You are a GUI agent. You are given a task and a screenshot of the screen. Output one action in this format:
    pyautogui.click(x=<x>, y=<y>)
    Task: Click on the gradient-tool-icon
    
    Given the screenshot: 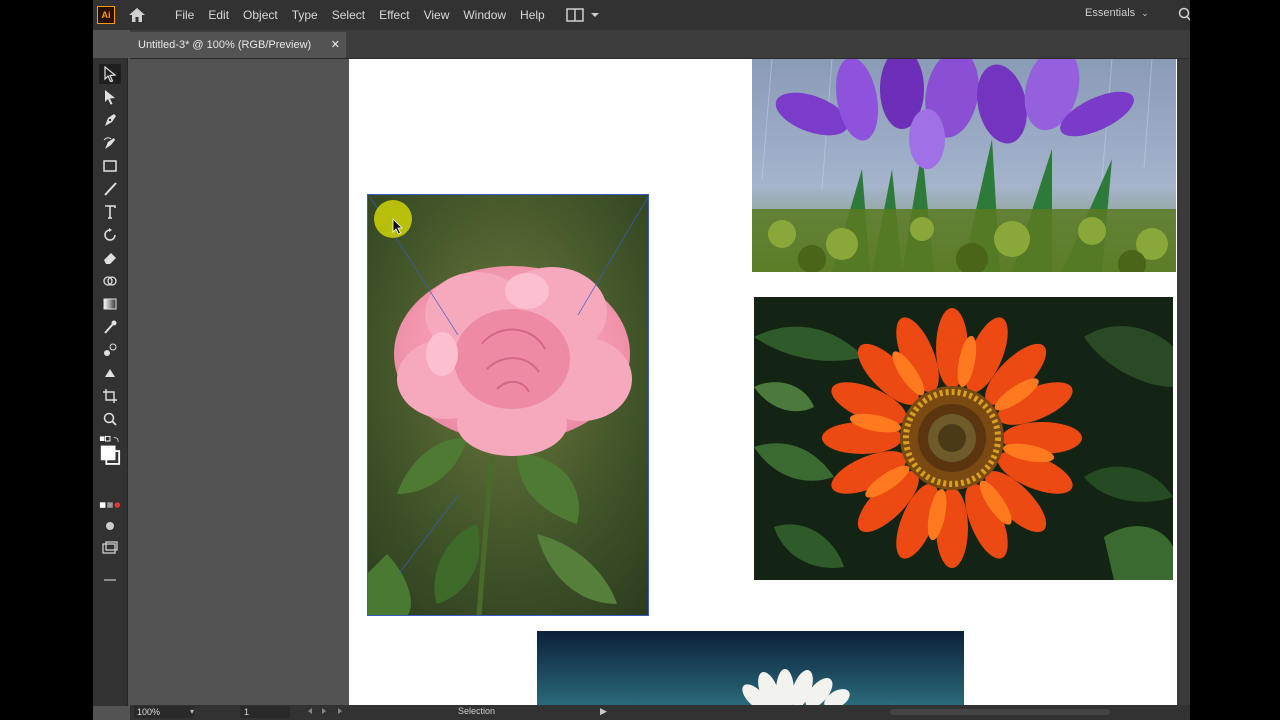 What is the action you would take?
    pyautogui.click(x=110, y=304)
    